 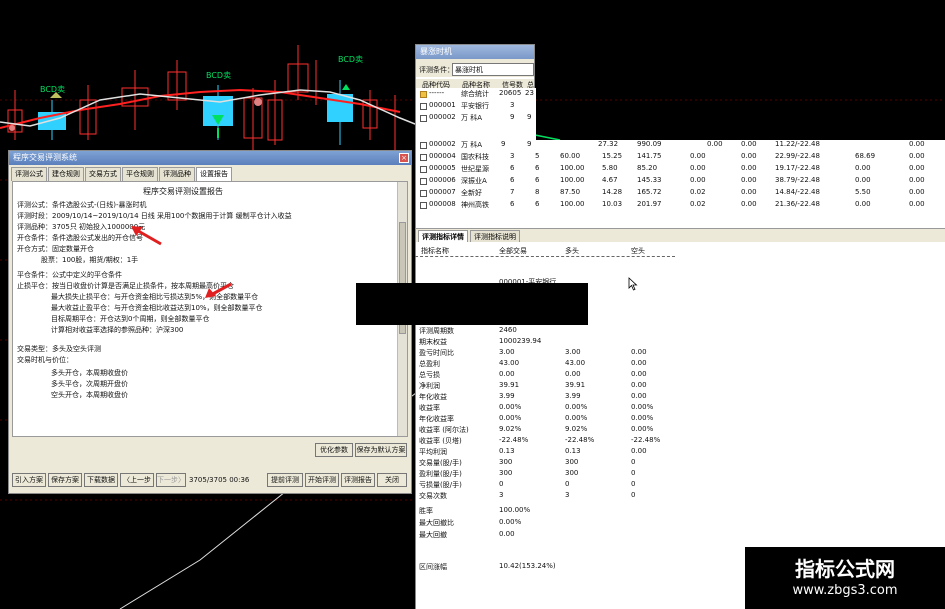 I want to click on save-scheme-button: 保存方案, so click(x=65, y=480).